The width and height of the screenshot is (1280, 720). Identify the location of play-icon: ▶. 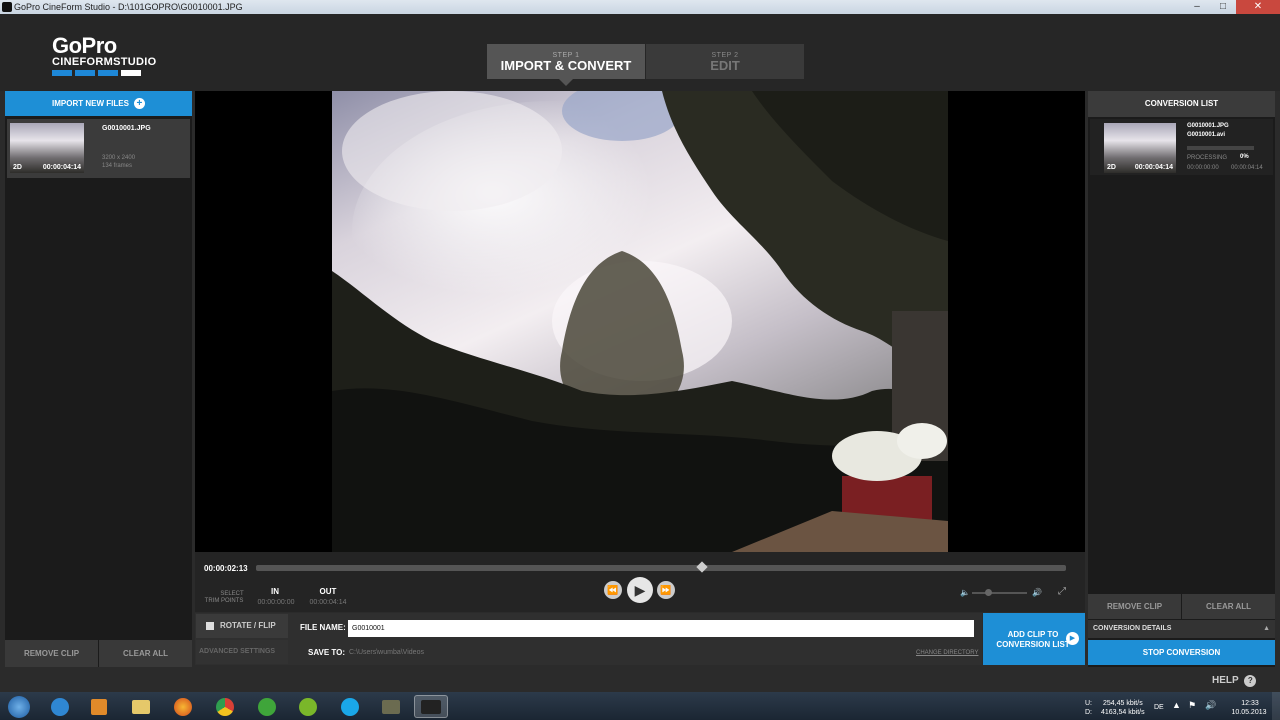
(640, 590).